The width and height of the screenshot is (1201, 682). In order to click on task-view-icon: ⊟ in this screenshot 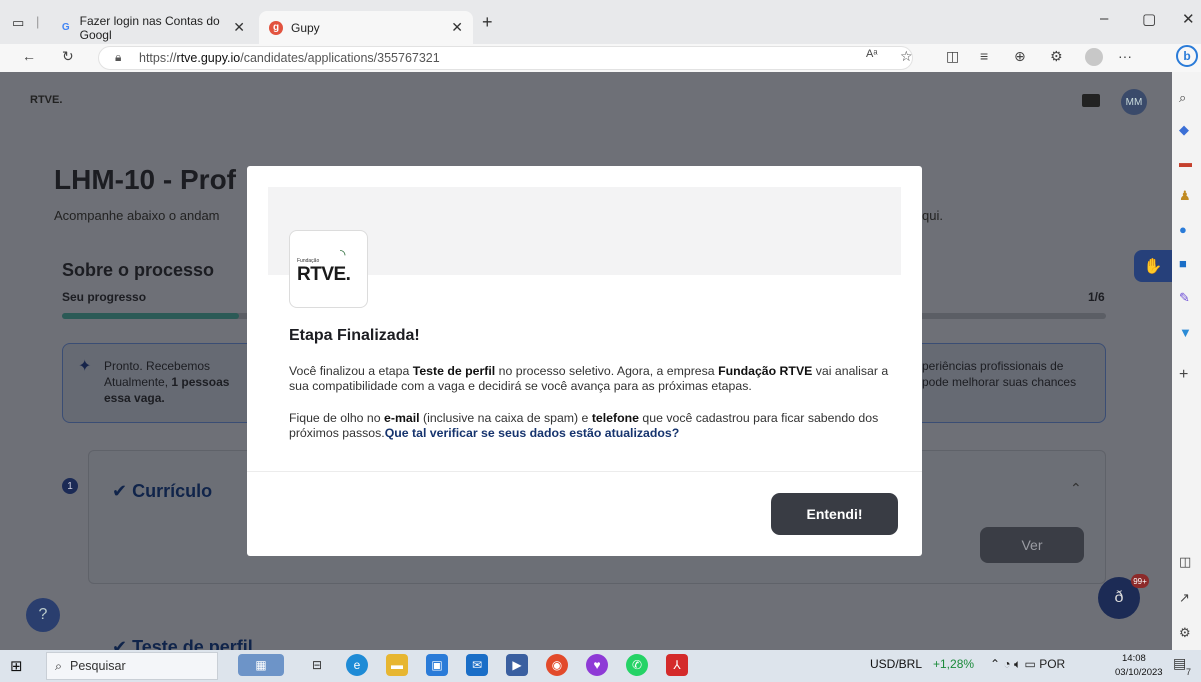, I will do `click(317, 665)`.